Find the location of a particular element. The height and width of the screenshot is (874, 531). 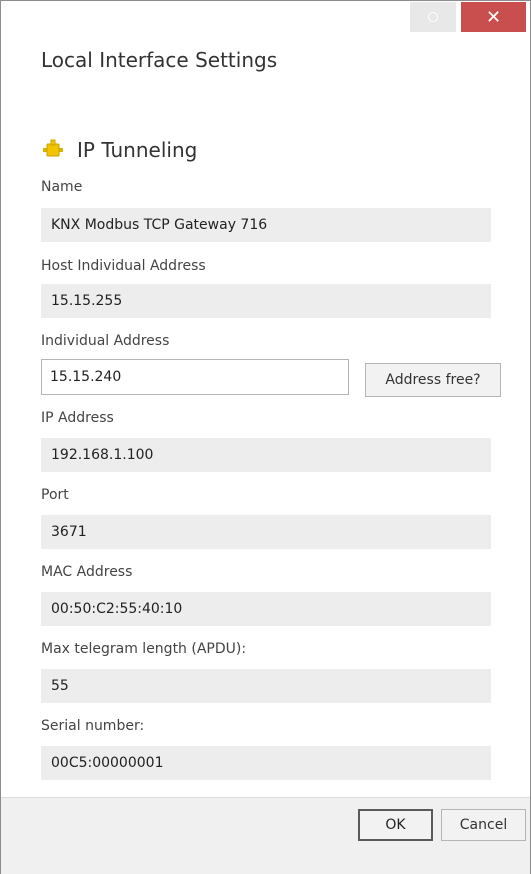

close-button: ✕ is located at coordinates (493, 17).